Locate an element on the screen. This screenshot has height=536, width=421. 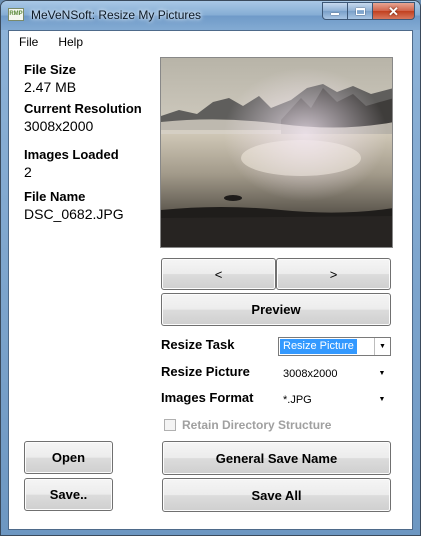
images-loaded-label: Images Loaded is located at coordinates (71, 154).